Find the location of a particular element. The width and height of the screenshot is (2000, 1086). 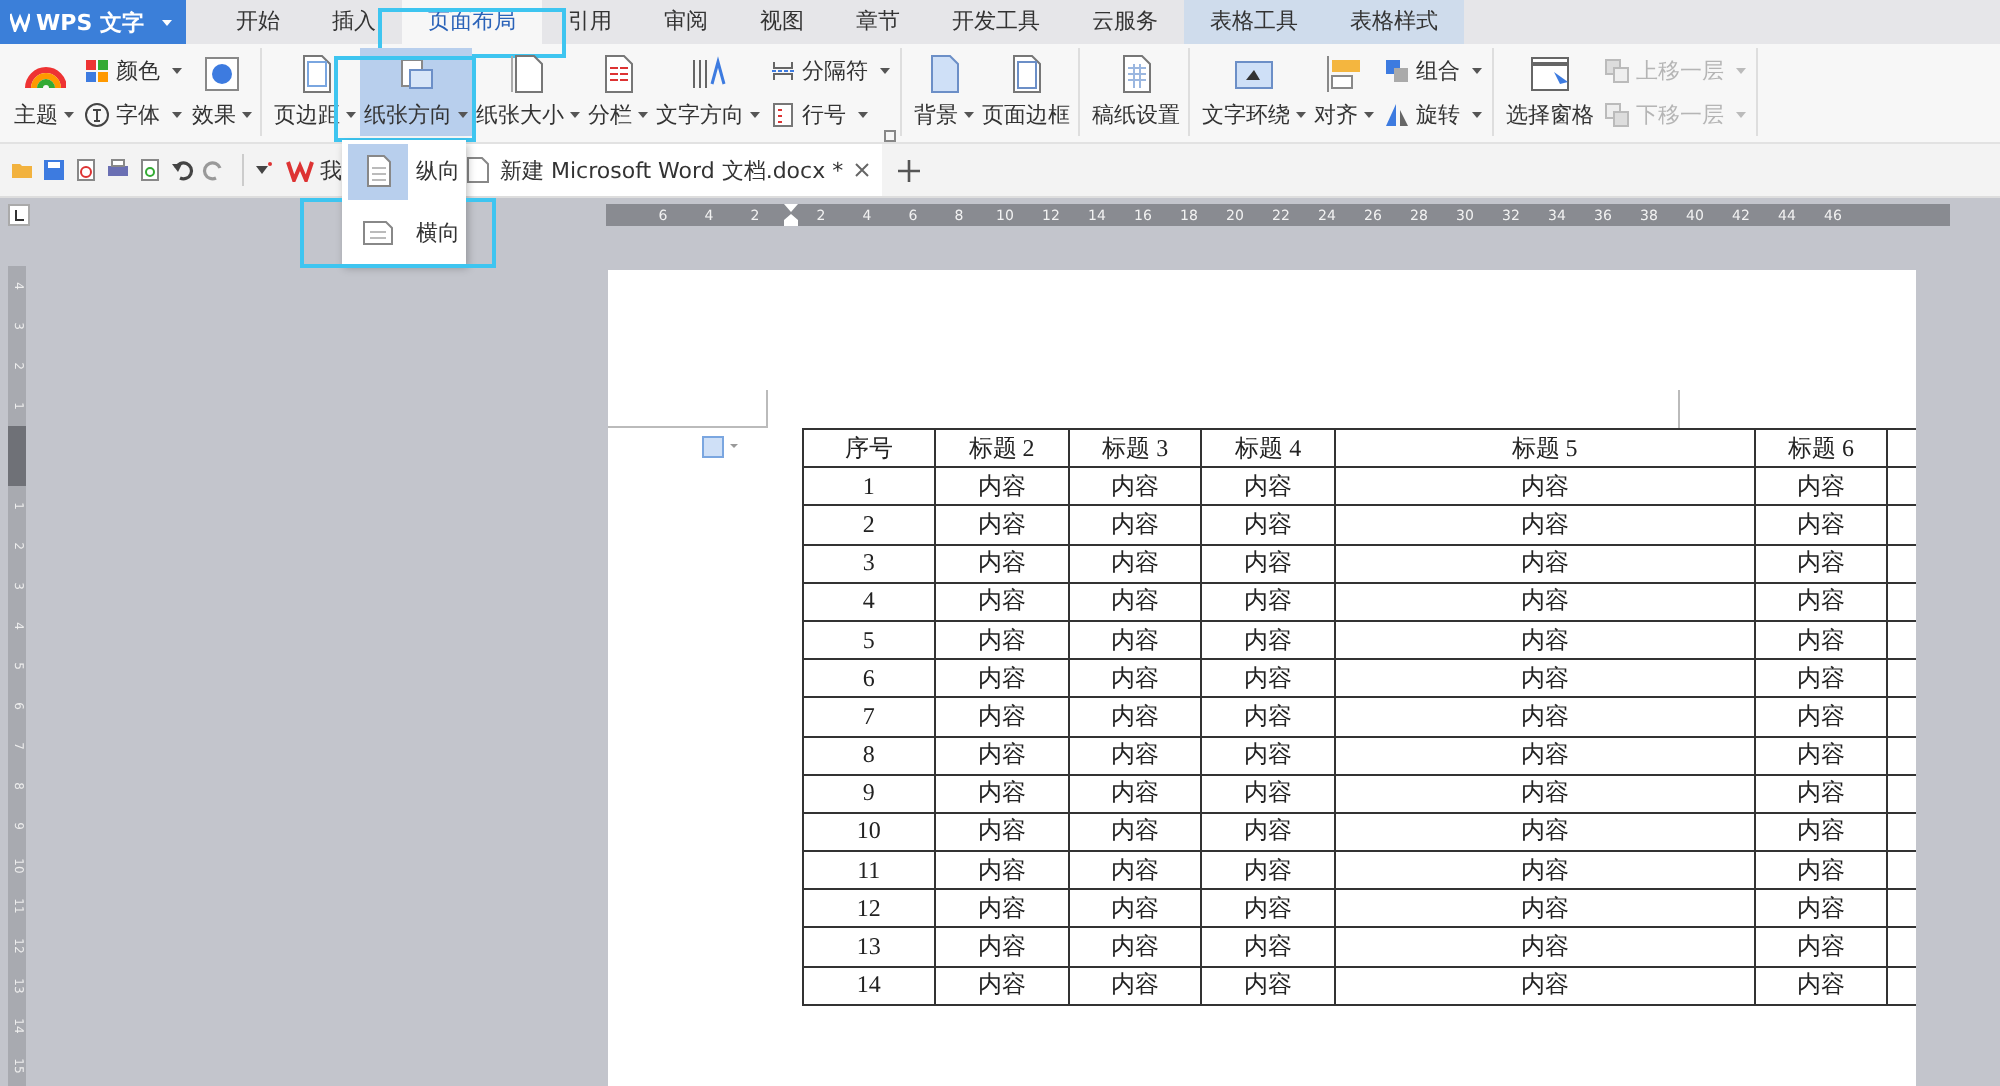

column-header: 标题 6 is located at coordinates (1821, 448).